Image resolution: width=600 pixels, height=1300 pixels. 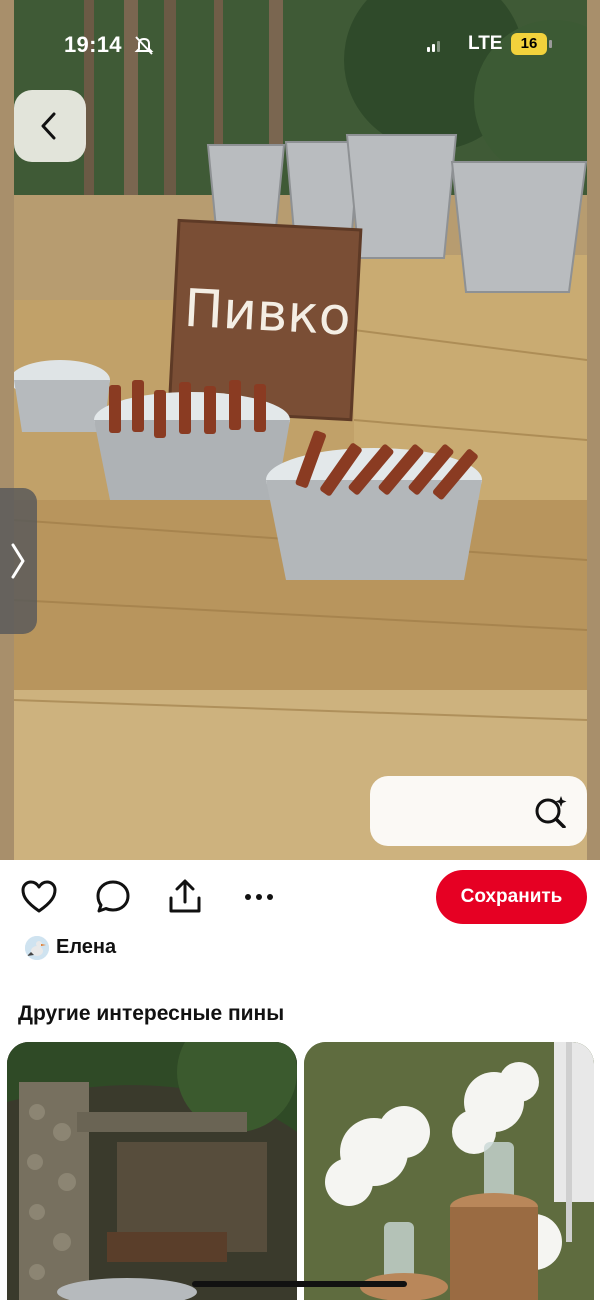 I want to click on bird-avatar-icon, so click(x=37, y=948).